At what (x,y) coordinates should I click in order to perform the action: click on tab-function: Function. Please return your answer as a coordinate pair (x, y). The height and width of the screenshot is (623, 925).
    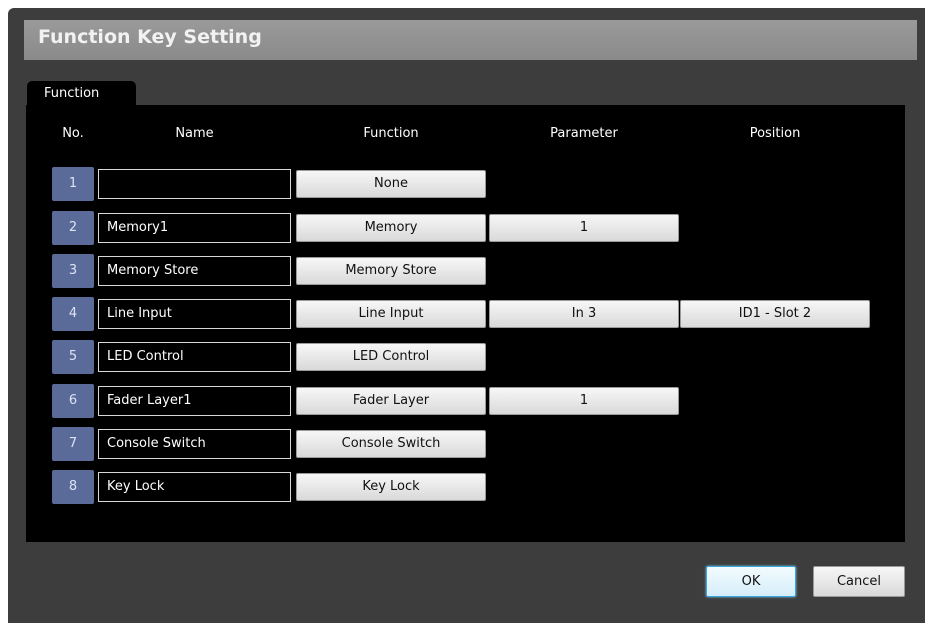
    Looking at the image, I should click on (81, 94).